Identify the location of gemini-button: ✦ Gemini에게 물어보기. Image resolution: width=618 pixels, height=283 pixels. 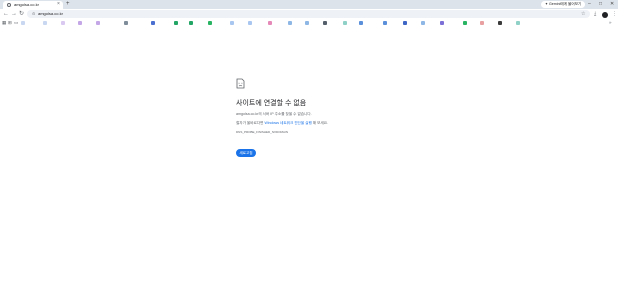
(563, 4).